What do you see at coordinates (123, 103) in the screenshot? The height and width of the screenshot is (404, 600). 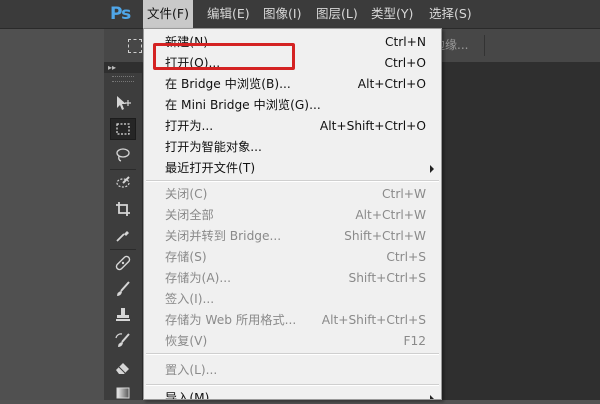 I see `move-tool-icon` at bounding box center [123, 103].